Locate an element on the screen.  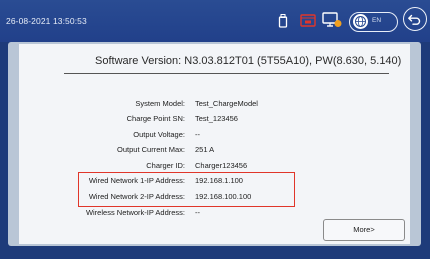
language-toggle: EN is located at coordinates (373, 22).